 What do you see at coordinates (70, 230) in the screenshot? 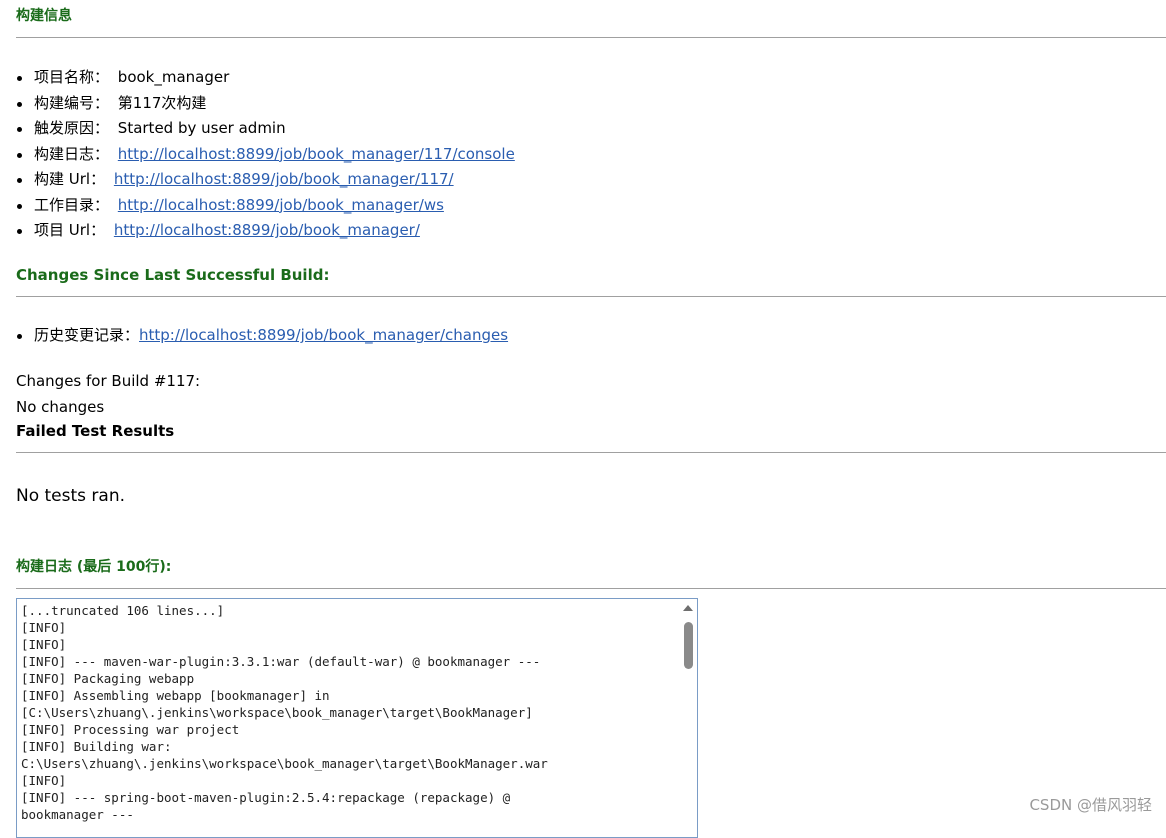
I see `item-label: 项目 Url：` at bounding box center [70, 230].